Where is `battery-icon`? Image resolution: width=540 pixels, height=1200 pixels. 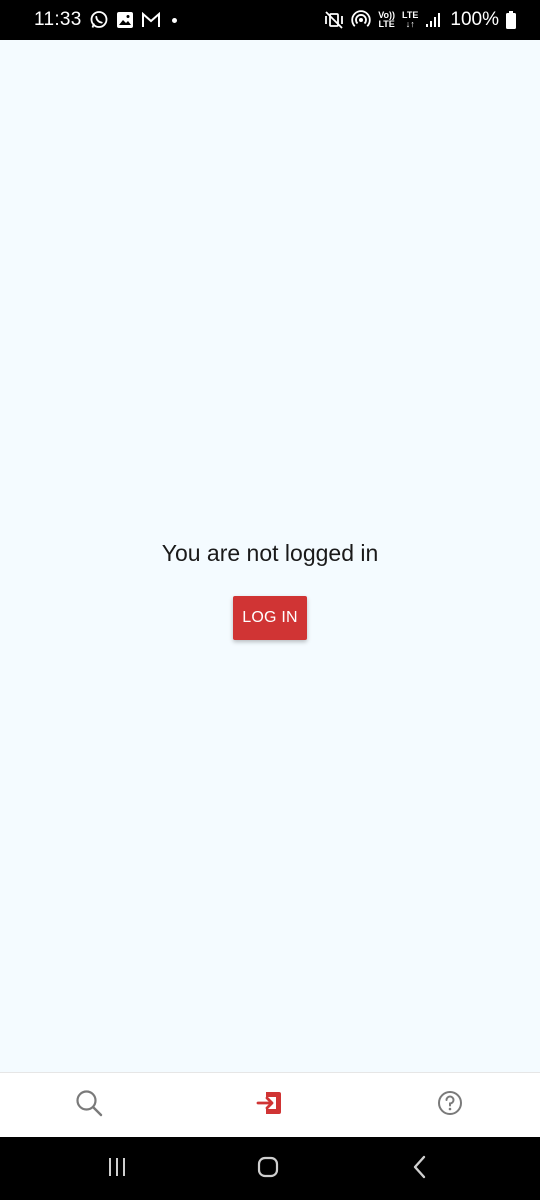 battery-icon is located at coordinates (511, 20).